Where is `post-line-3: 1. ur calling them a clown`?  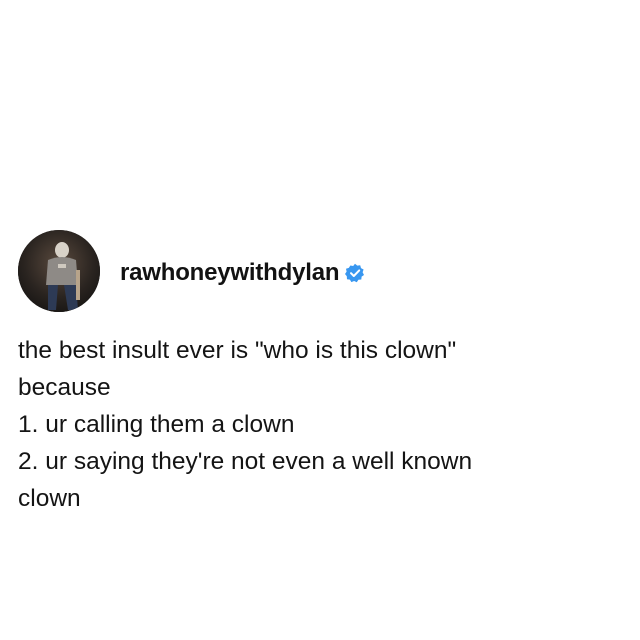
post-line-3: 1. ur calling them a clown is located at coordinates (156, 424).